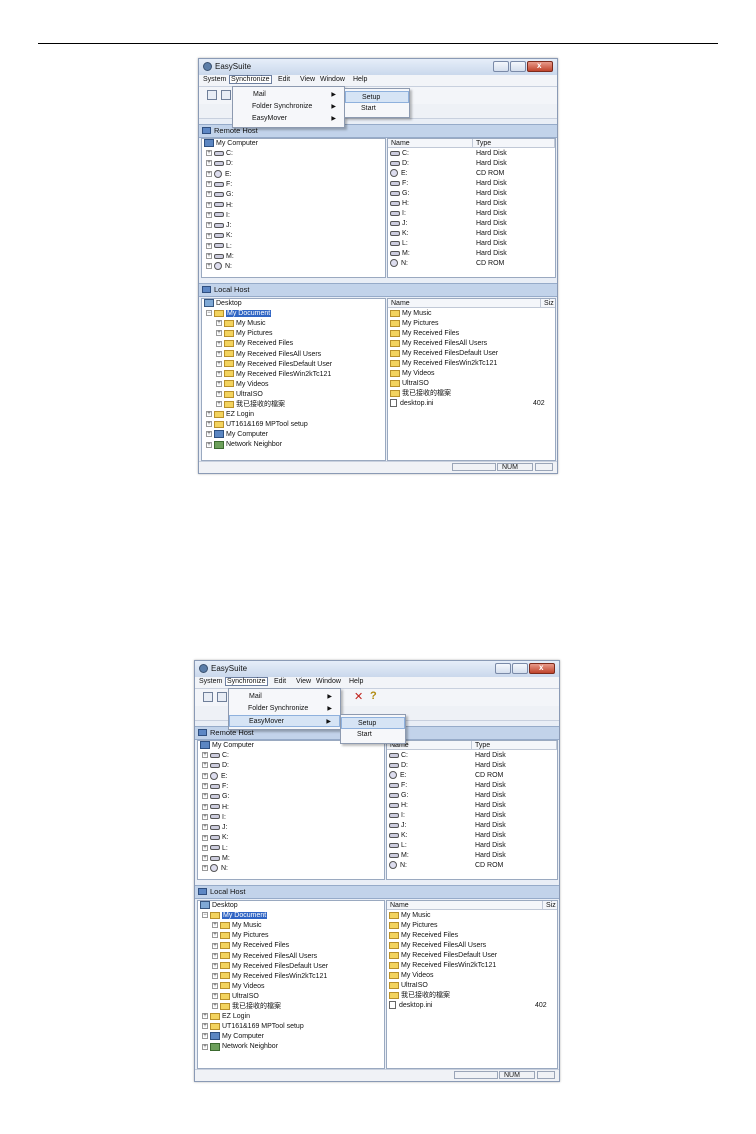 The width and height of the screenshot is (756, 1134). I want to click on tree-node-drive: + G:, so click(215, 797).